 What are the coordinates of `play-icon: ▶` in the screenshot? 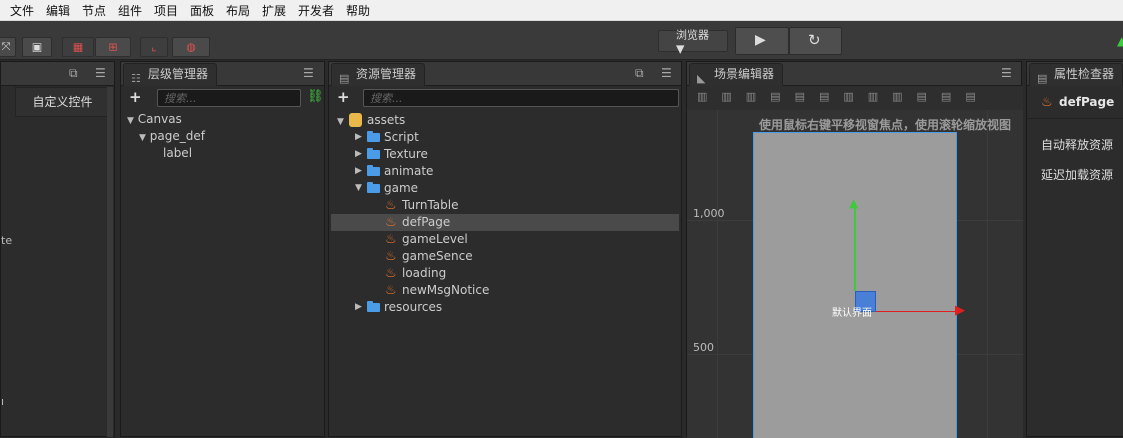 It's located at (760, 40).